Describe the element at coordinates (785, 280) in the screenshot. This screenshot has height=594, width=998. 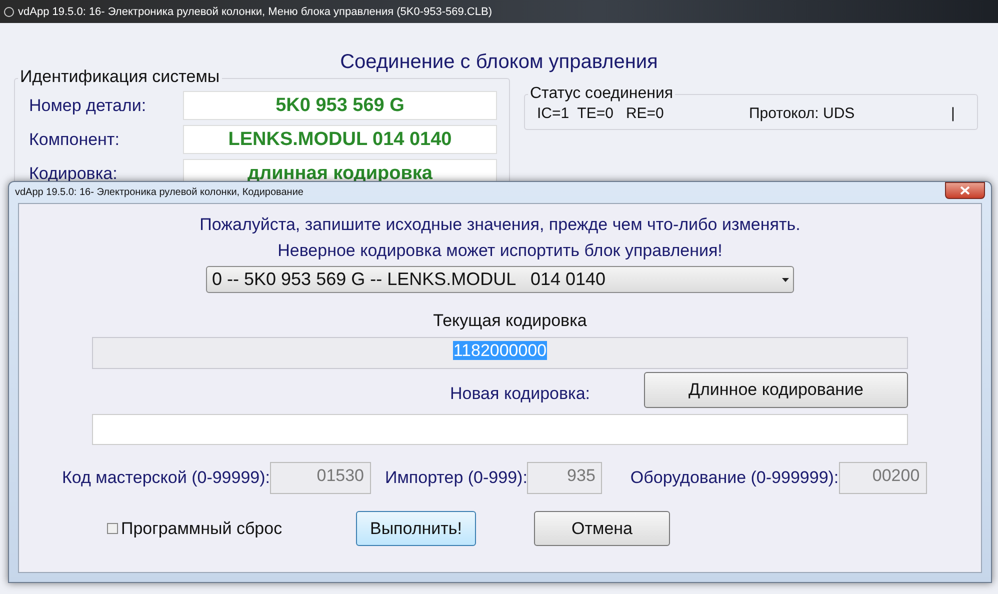
I see `dropdown-arrow-icon` at that location.